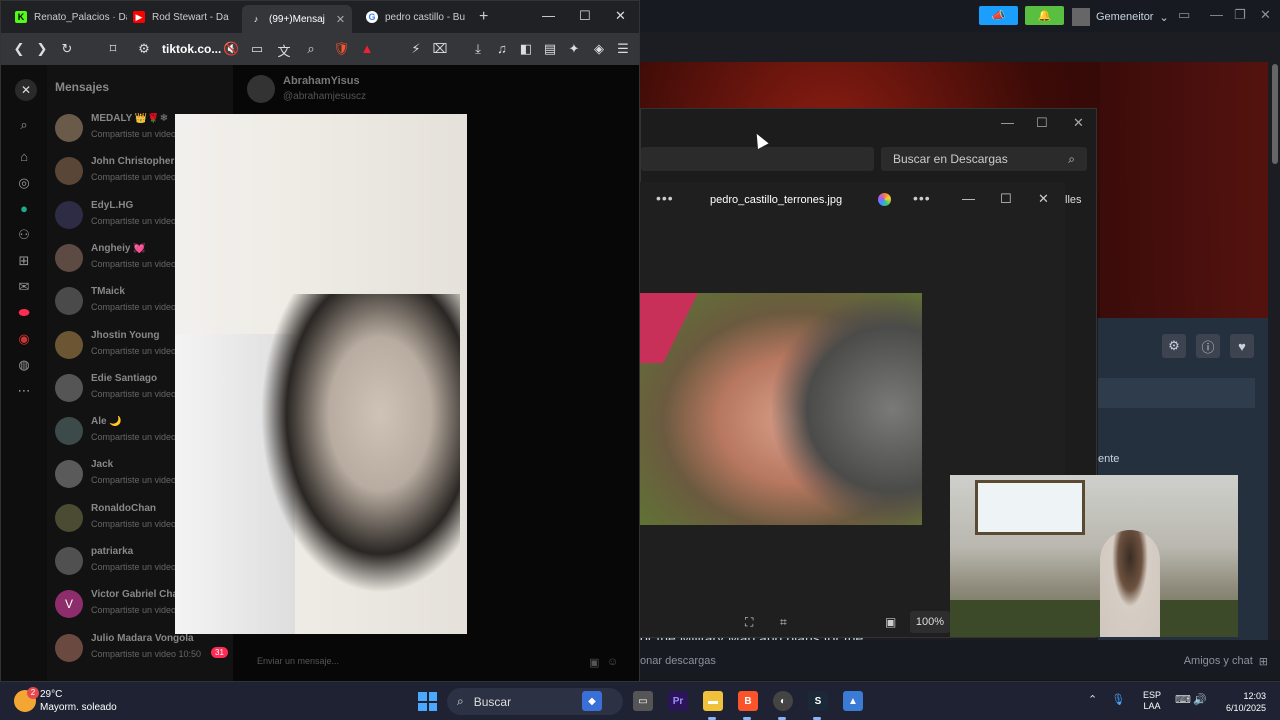  What do you see at coordinates (1275, 114) in the screenshot?
I see `scrollbar` at bounding box center [1275, 114].